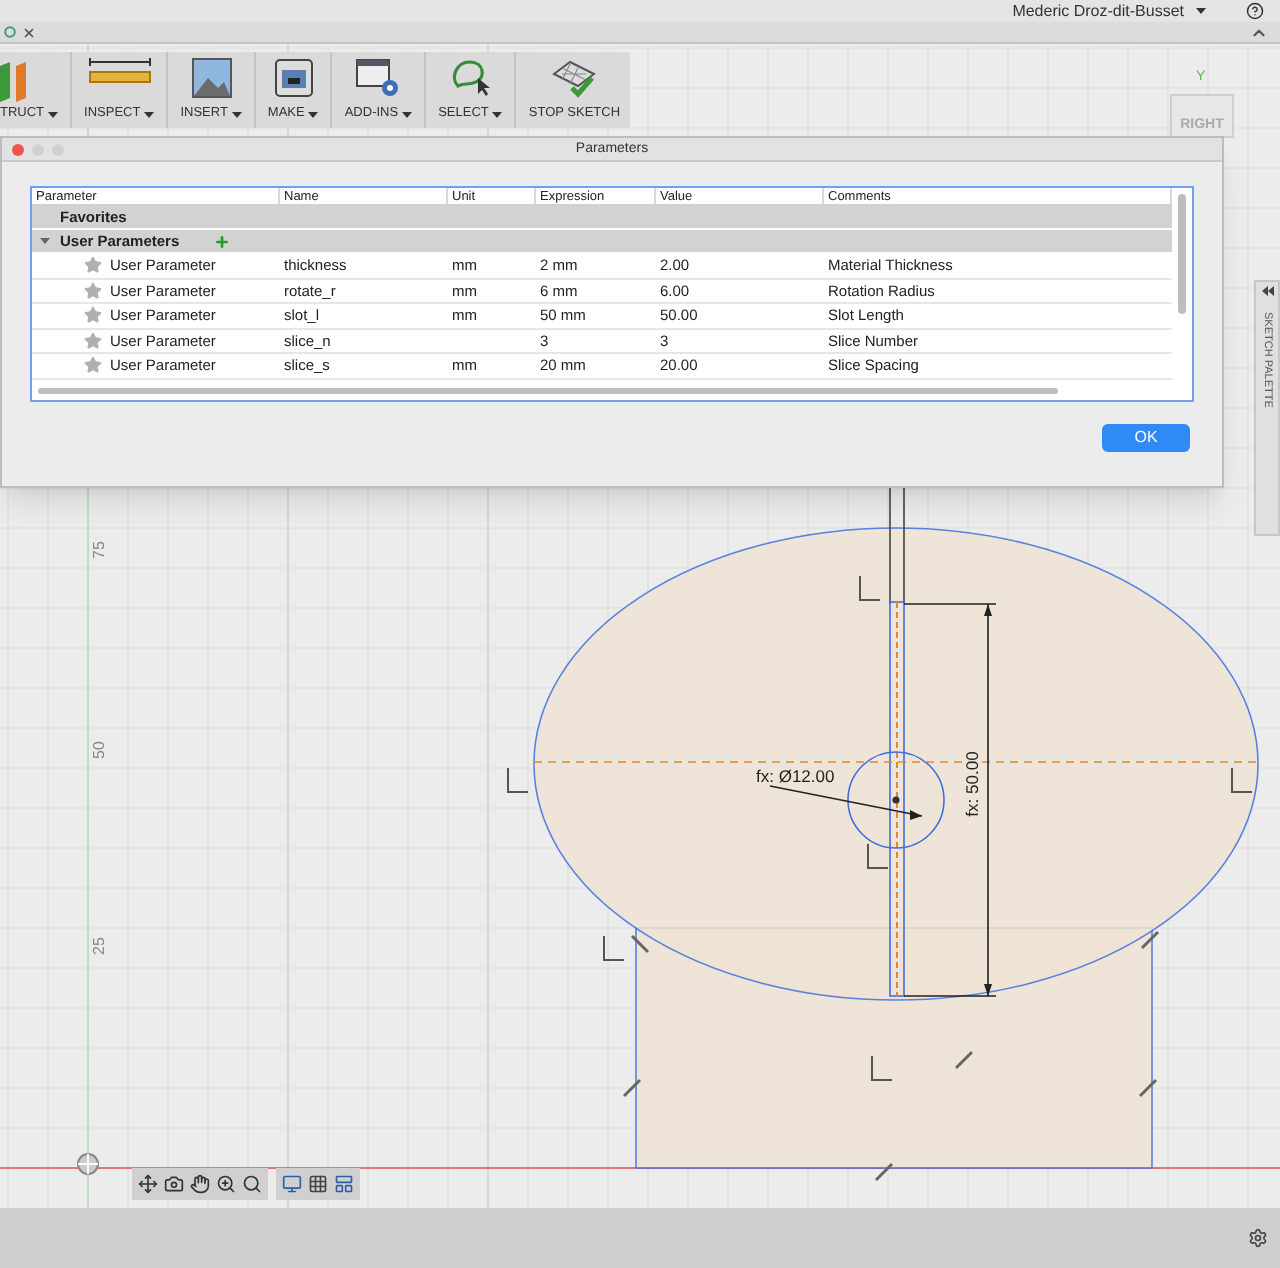 The height and width of the screenshot is (1268, 1280). What do you see at coordinates (221, 241) in the screenshot?
I see `add-icon` at bounding box center [221, 241].